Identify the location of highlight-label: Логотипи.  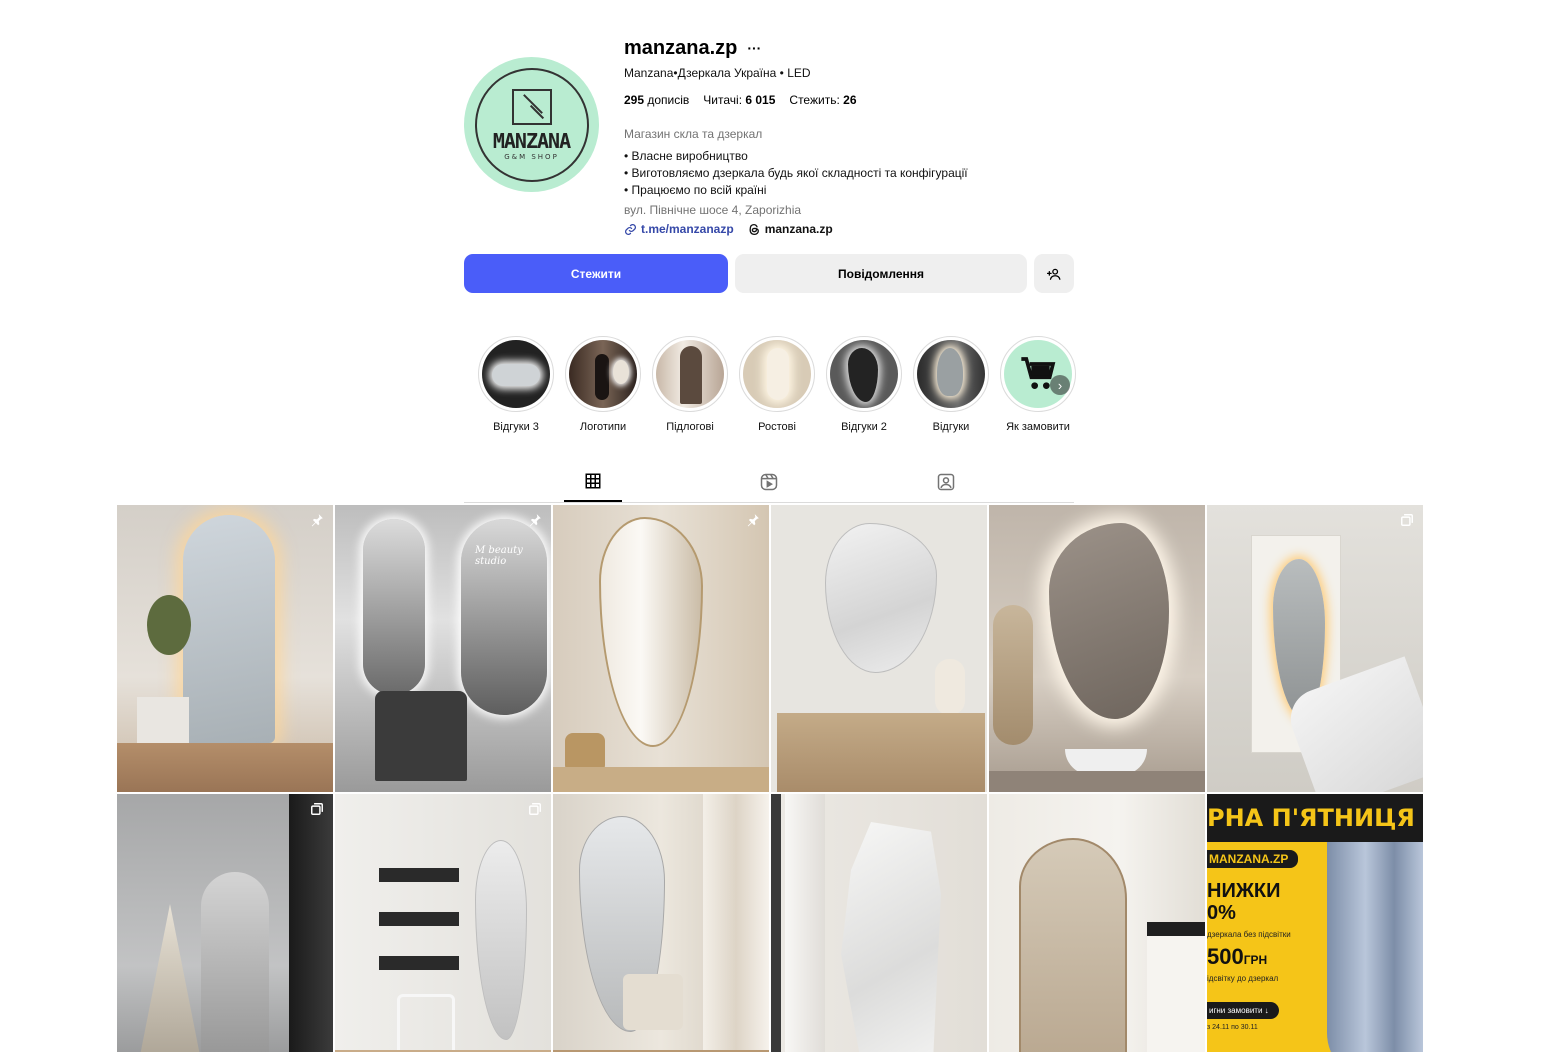
(603, 427).